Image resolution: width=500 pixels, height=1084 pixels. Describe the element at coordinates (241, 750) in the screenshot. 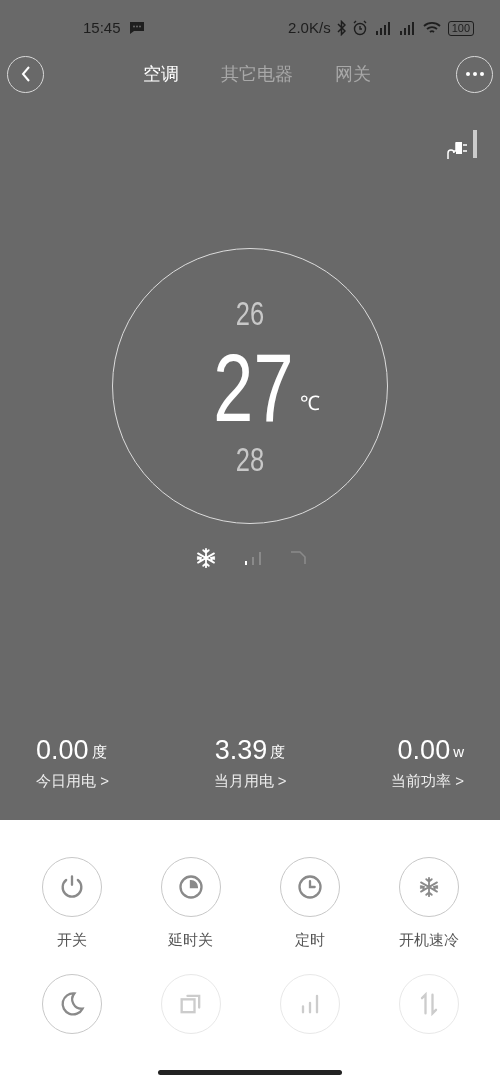

I see `stat-value: 3.39` at that location.